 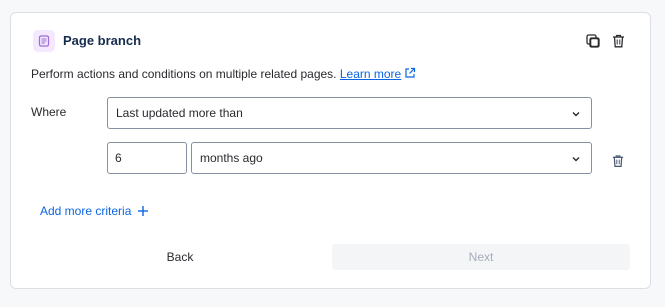 I want to click on duplicate-button, so click(x=593, y=41).